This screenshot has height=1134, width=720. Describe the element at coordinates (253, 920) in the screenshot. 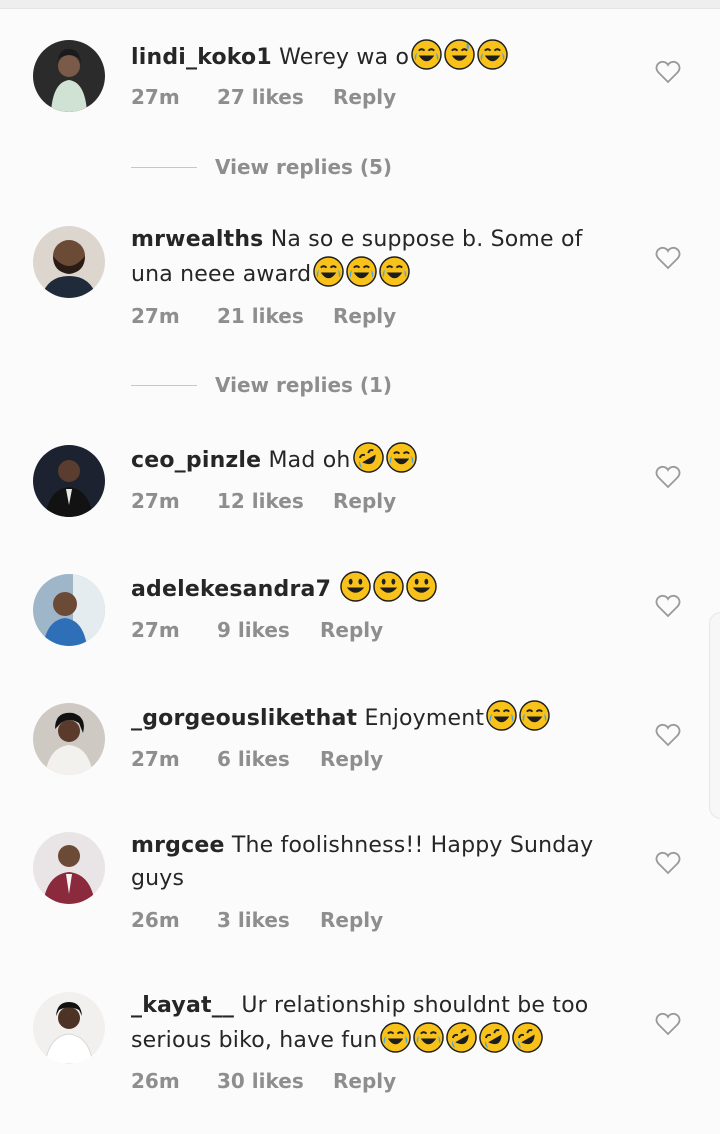

I see `comment-likes: 3 likes` at that location.